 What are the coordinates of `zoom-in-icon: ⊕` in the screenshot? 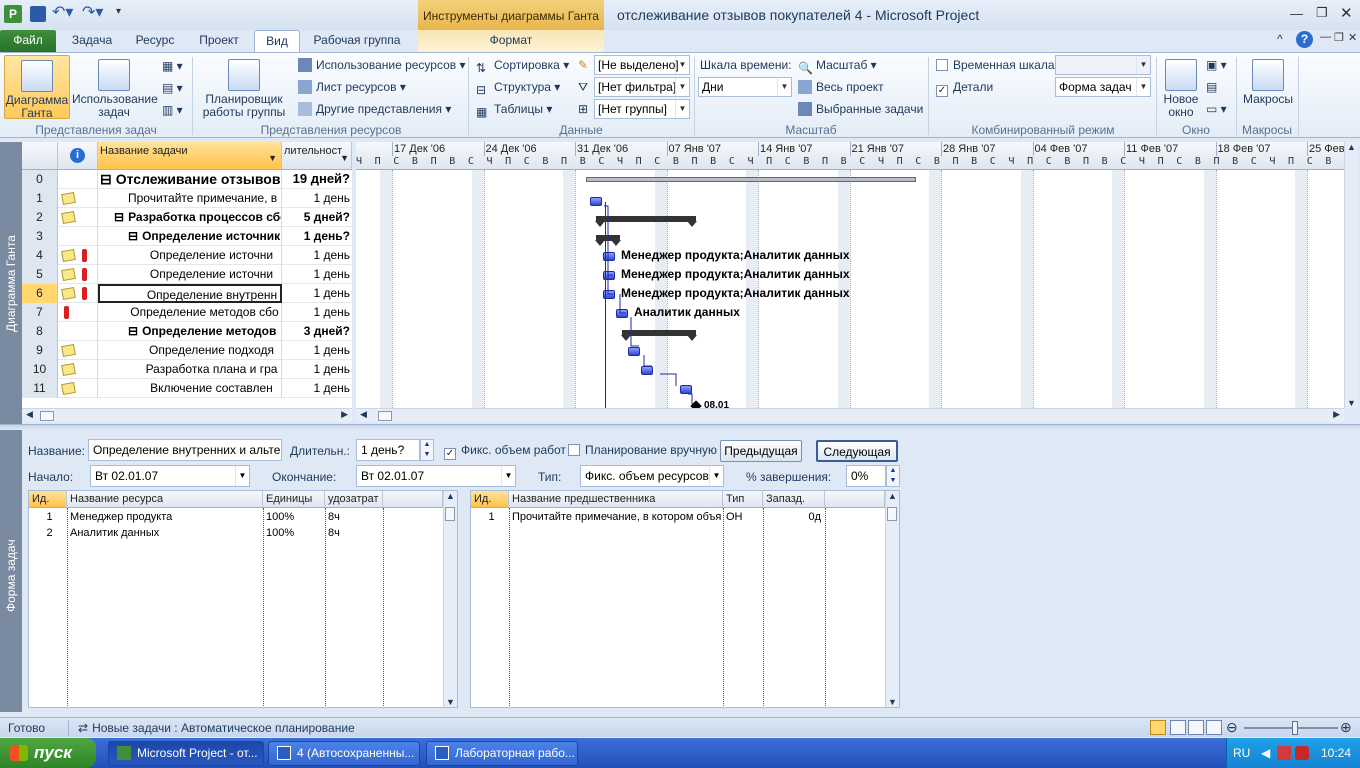 It's located at (1346, 727).